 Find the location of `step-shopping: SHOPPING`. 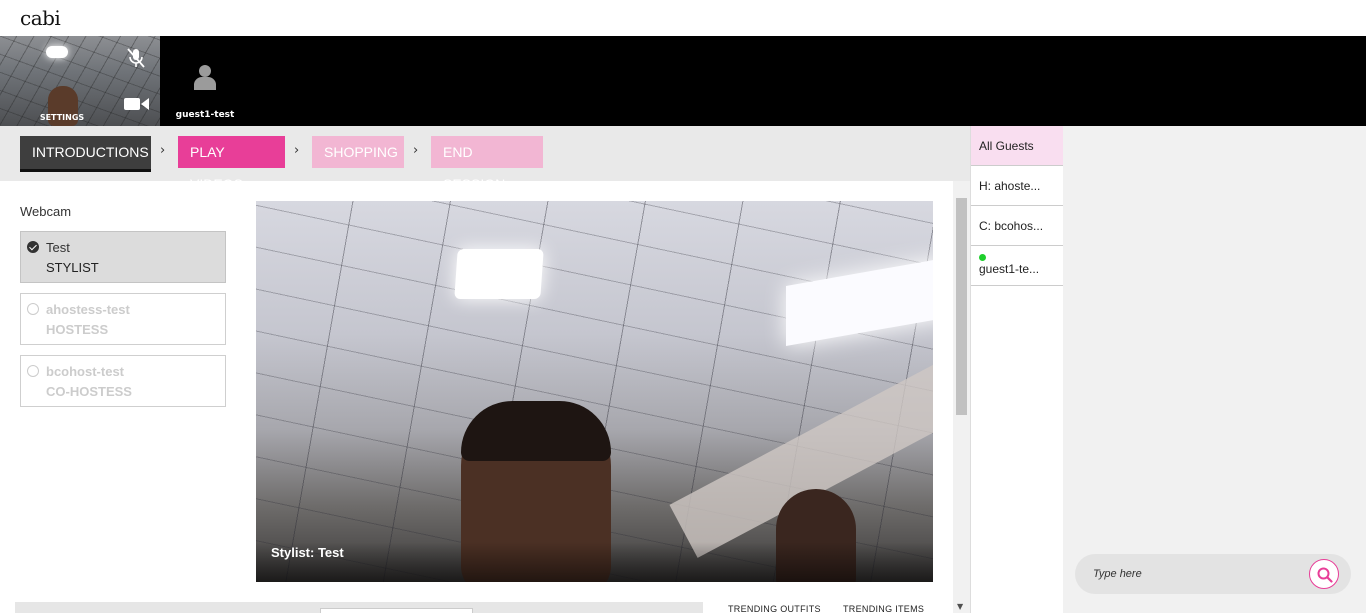

step-shopping: SHOPPING is located at coordinates (358, 152).